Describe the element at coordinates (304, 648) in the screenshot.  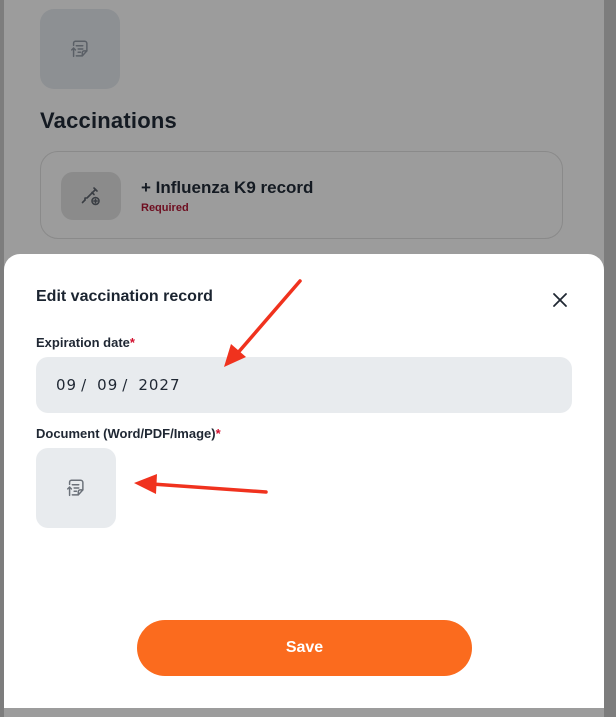
I see `save-button: Save` at that location.